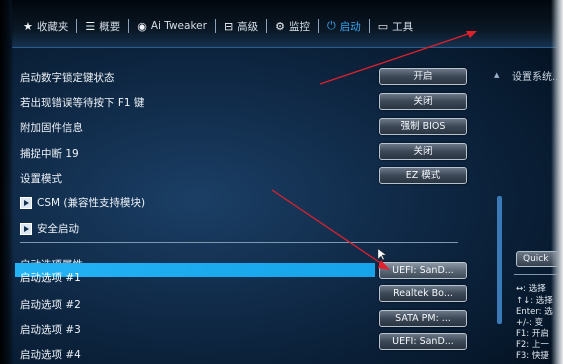 This screenshot has width=563, height=364. What do you see at coordinates (384, 265) in the screenshot?
I see `annotation-arrowhead` at bounding box center [384, 265].